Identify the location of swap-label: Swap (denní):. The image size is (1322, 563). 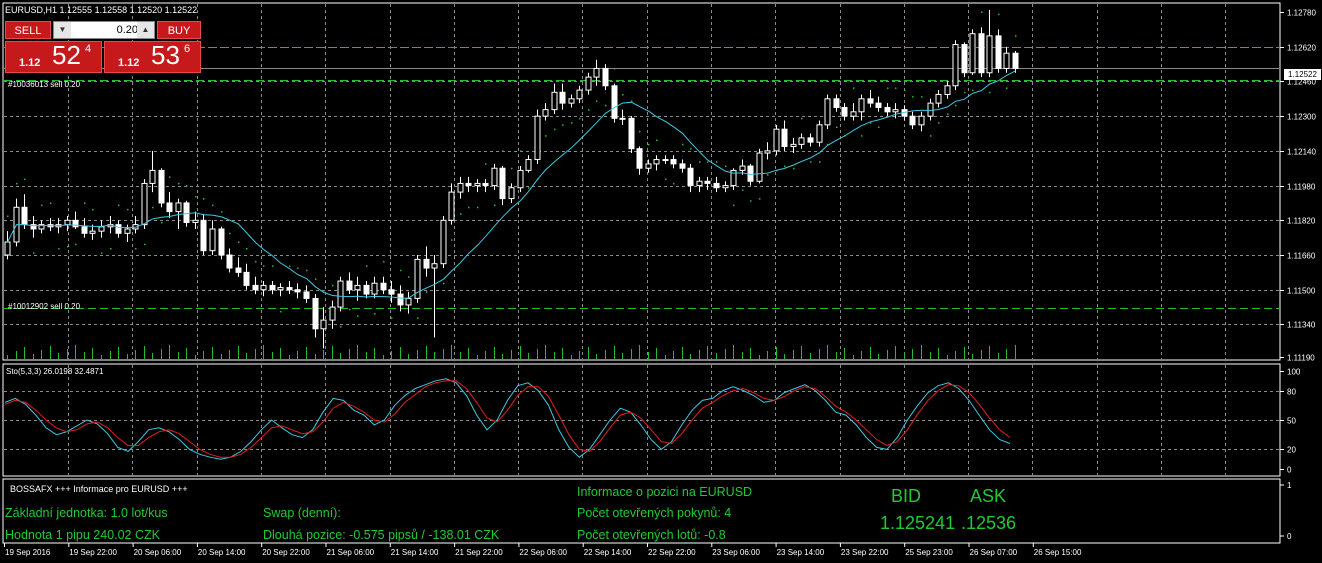
(302, 513).